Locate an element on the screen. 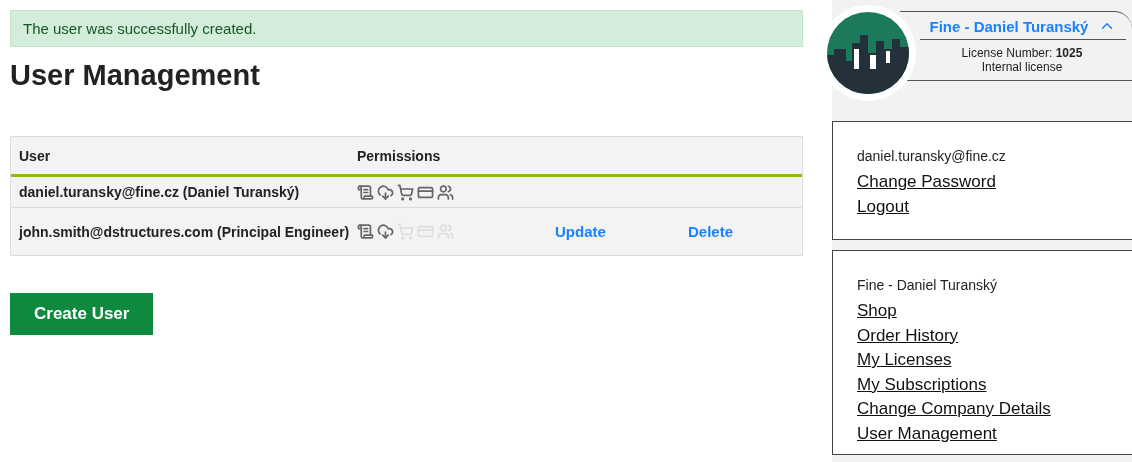 This screenshot has height=462, width=1132. user-cell-text: daniel.turansky@fine.cz (Daniel Turanský) is located at coordinates (160, 192).